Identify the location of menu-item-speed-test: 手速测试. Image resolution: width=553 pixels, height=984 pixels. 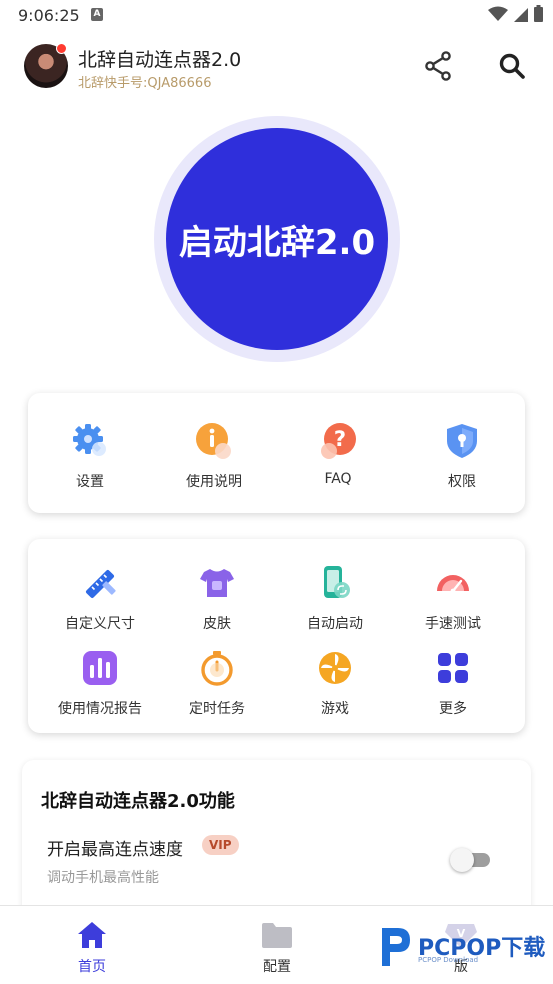
(453, 598).